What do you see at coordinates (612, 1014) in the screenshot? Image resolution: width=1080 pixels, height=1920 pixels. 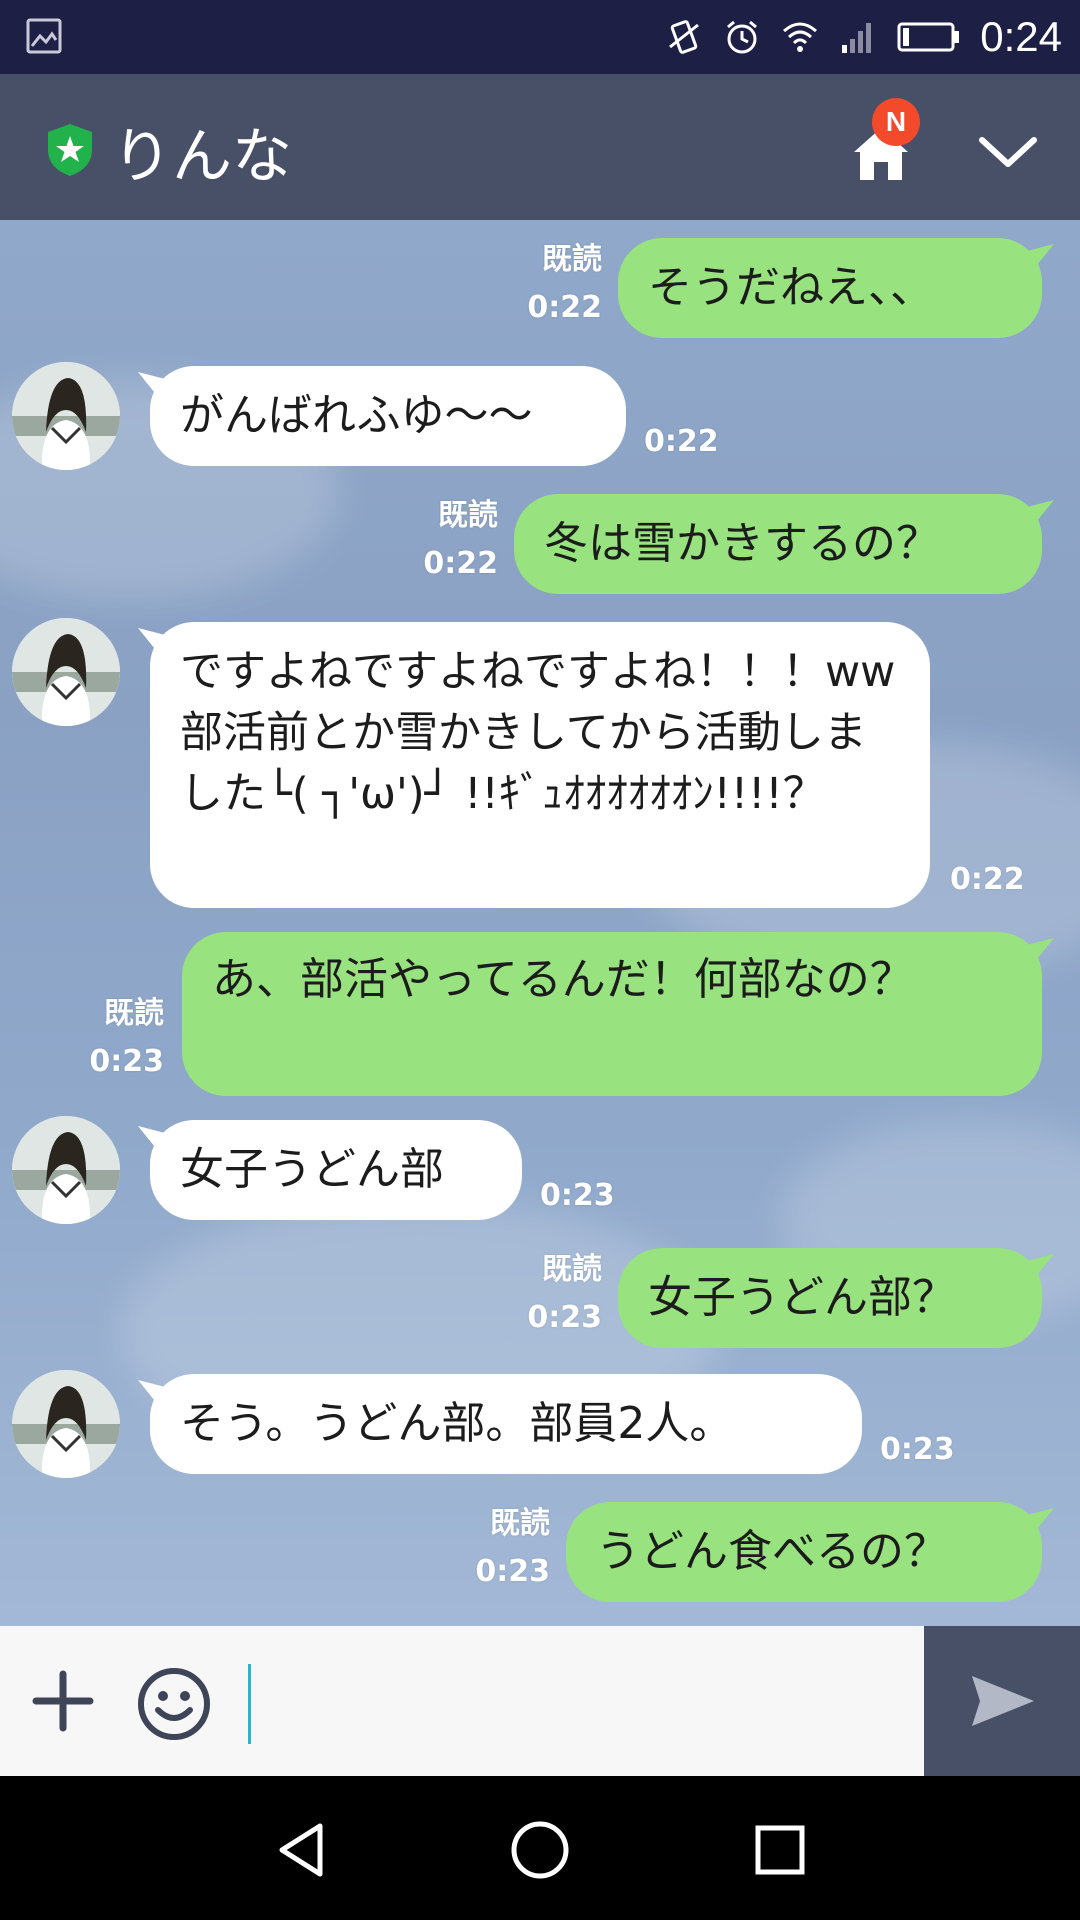 I see `message-bubble-out: あ、部活やってるんだ！何部なの？` at bounding box center [612, 1014].